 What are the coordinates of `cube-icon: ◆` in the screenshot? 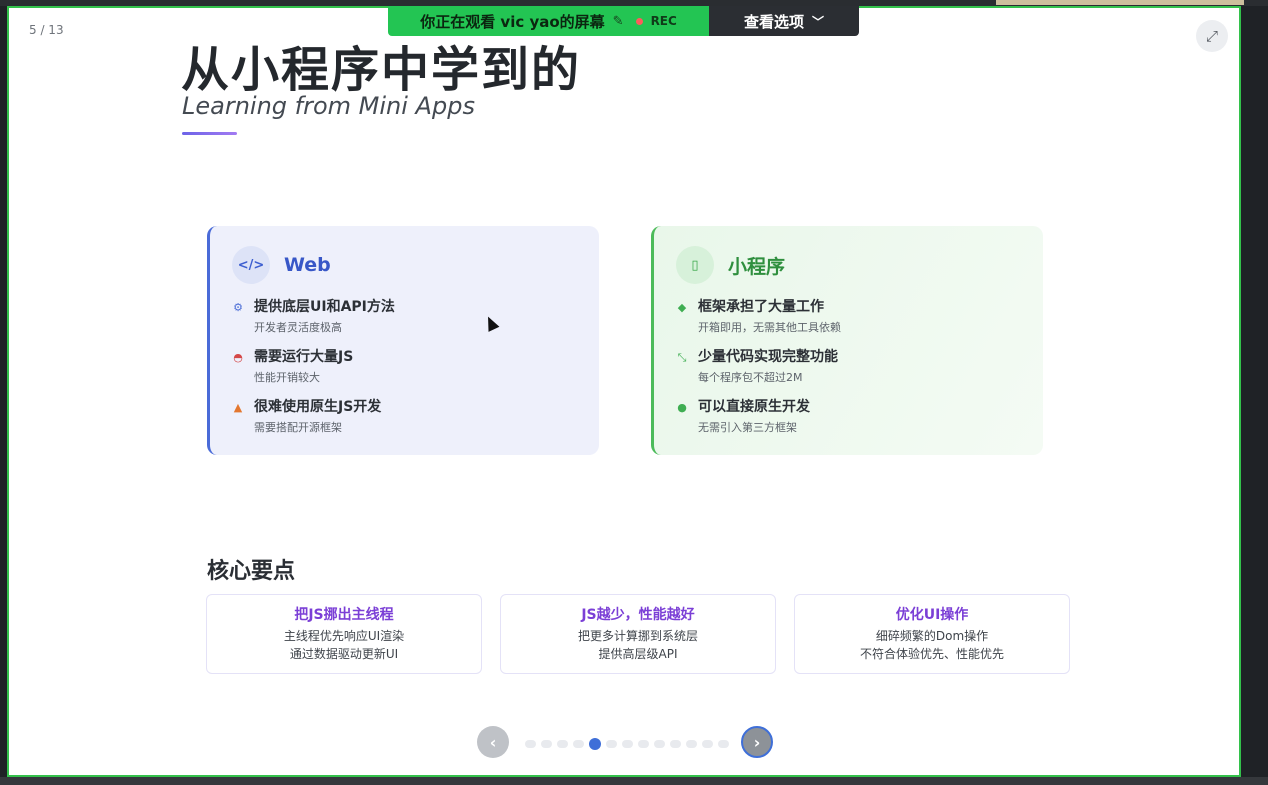 It's located at (682, 307).